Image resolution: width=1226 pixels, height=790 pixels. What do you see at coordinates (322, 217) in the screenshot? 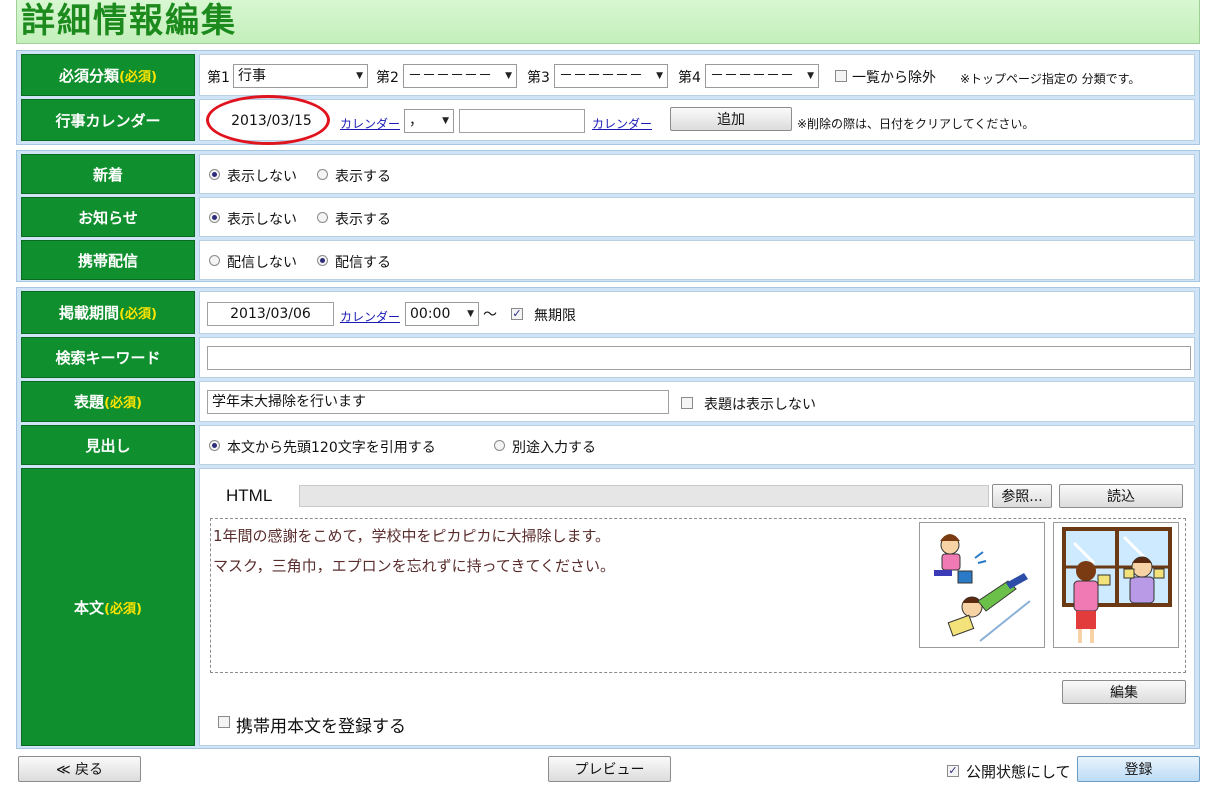
I see `notice-on-radio` at bounding box center [322, 217].